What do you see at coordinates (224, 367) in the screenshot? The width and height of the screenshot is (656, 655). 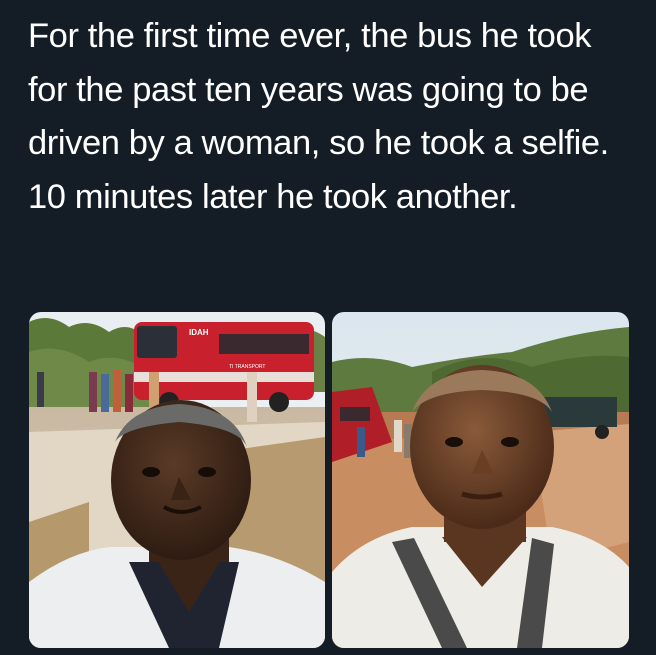 I see `bus-illustration: IDAH TI TRANSPORT` at bounding box center [224, 367].